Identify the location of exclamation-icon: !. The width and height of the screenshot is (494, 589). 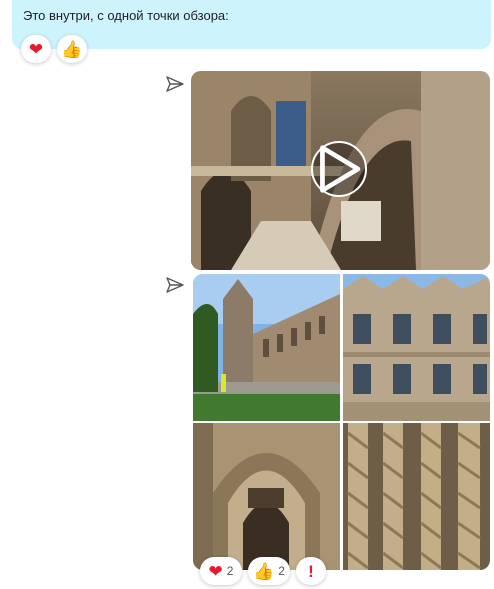
(311, 571).